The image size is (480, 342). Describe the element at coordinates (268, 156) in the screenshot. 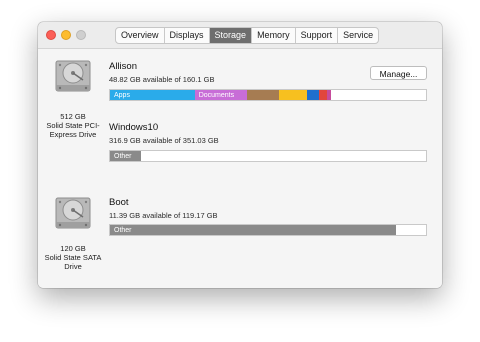

I see `storage-bar-windows10: Other` at that location.